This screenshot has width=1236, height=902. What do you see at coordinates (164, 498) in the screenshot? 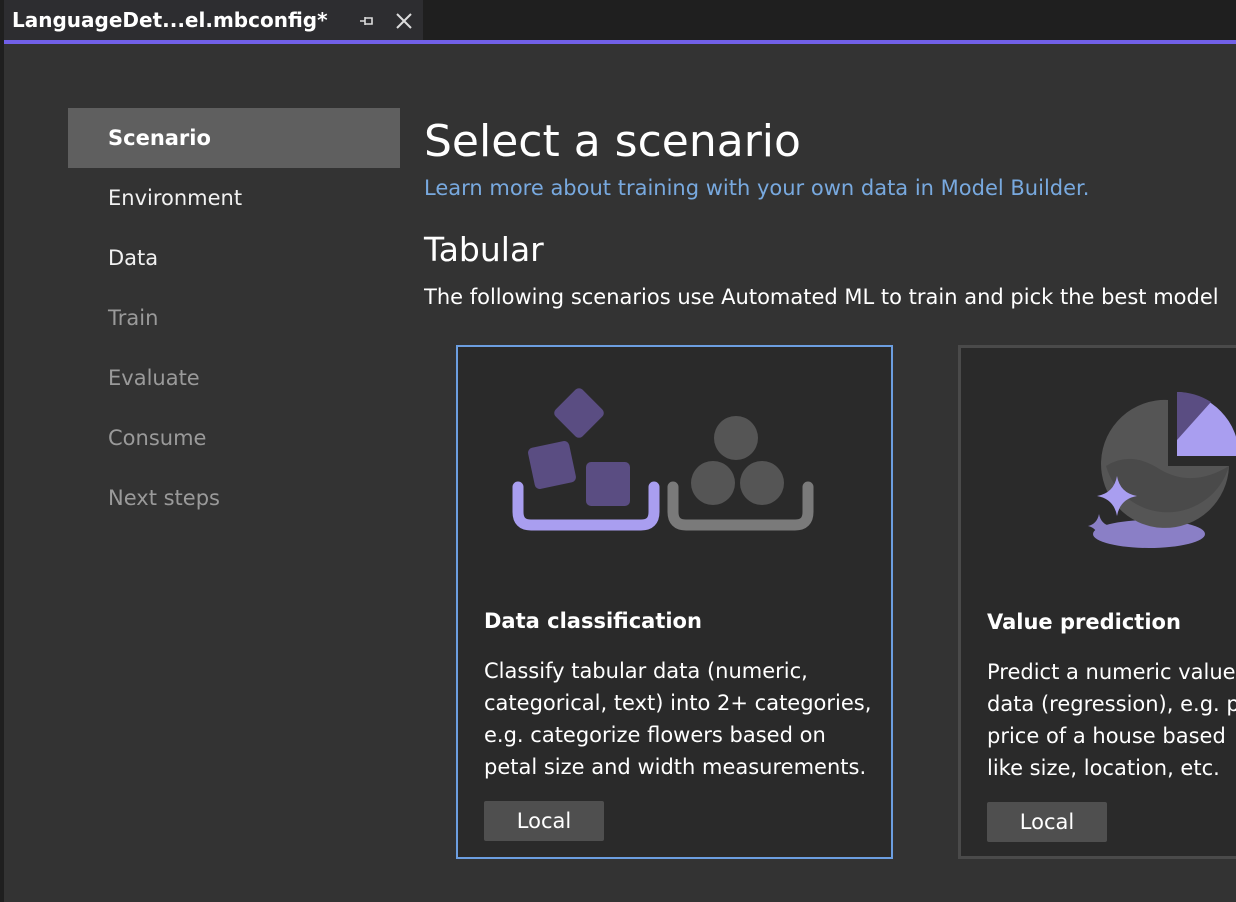
I see `nav-item-next-steps: Next steps` at bounding box center [164, 498].